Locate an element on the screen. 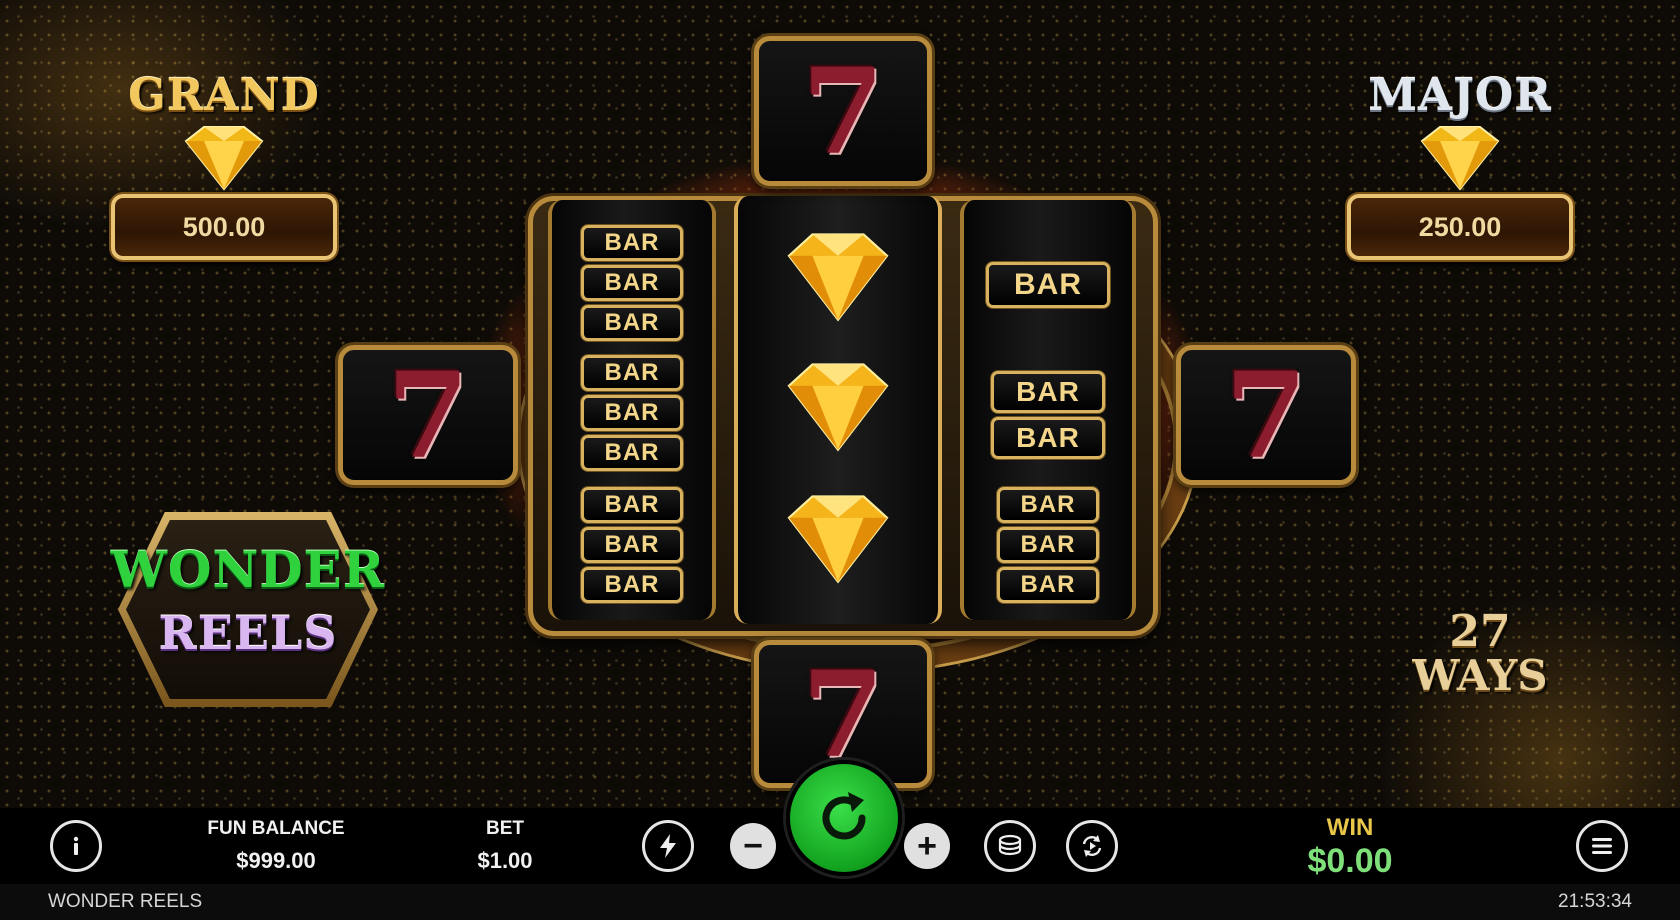 The image size is (1680, 920). reel-left: BAR BAR BAR BAR BAR BAR BAR BAR BAR is located at coordinates (632, 410).